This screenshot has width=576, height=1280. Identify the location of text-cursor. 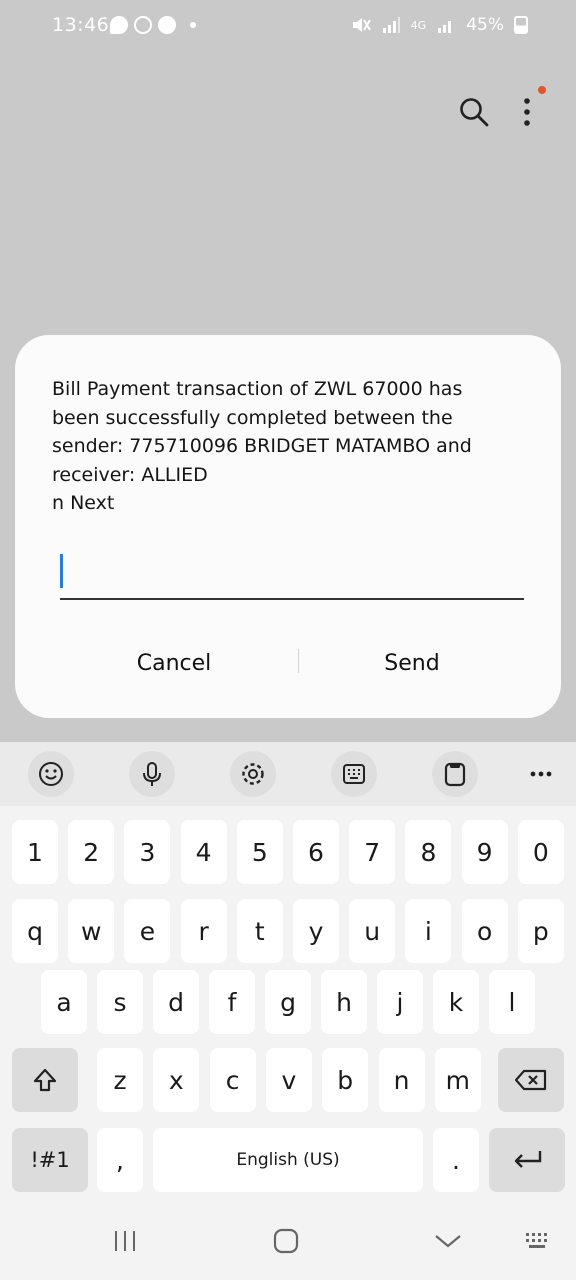
(61, 571).